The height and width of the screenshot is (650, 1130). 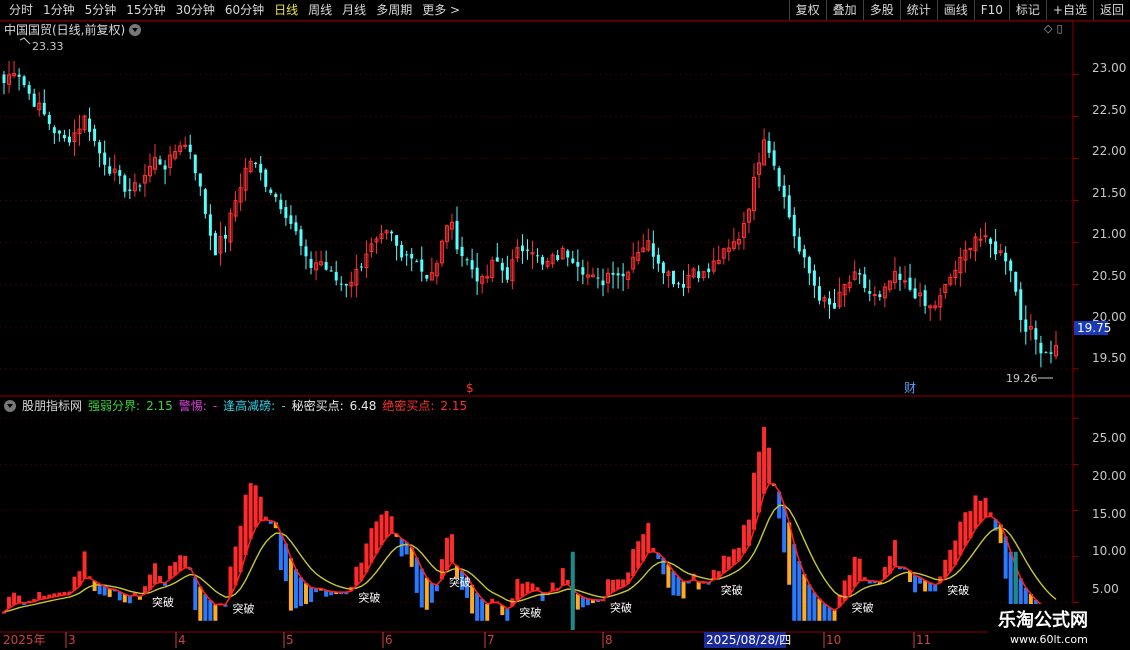 What do you see at coordinates (1109, 276) in the screenshot?
I see `main-y-tick: 20.50` at bounding box center [1109, 276].